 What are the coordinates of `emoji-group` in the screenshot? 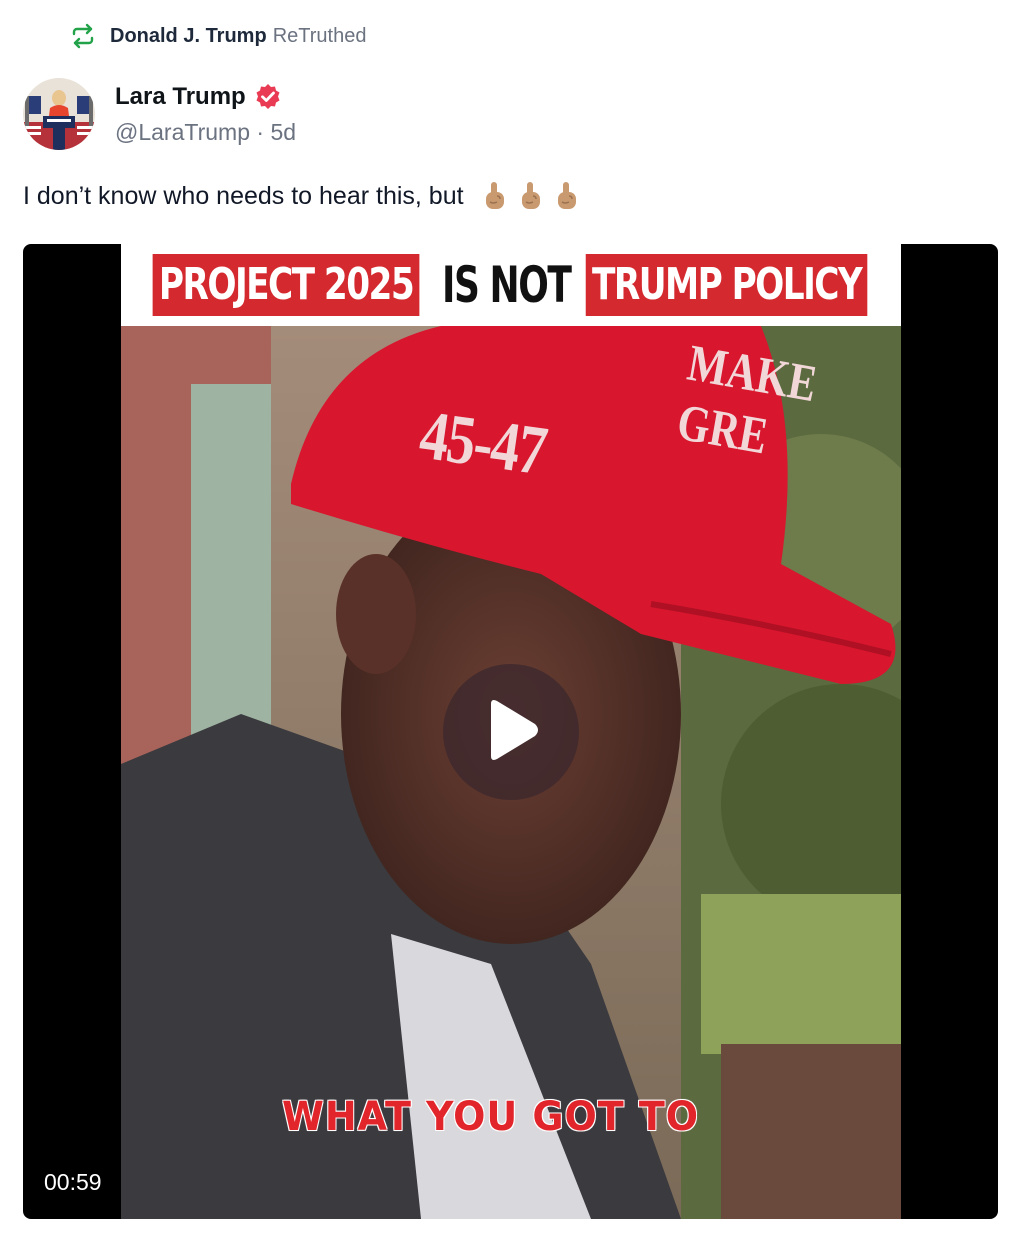 It's located at (531, 196).